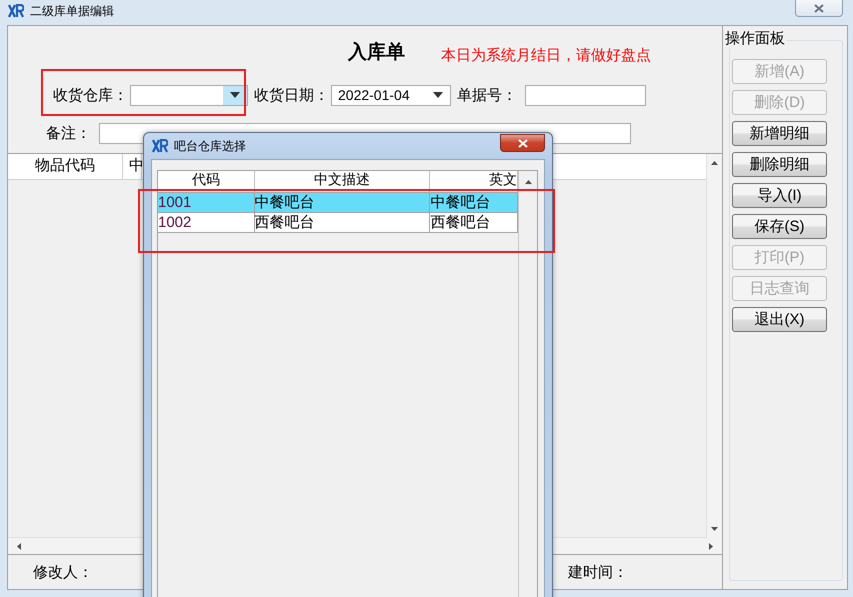 Image resolution: width=853 pixels, height=597 pixels. Describe the element at coordinates (376, 52) in the screenshot. I see `form-title: 入库单` at that location.